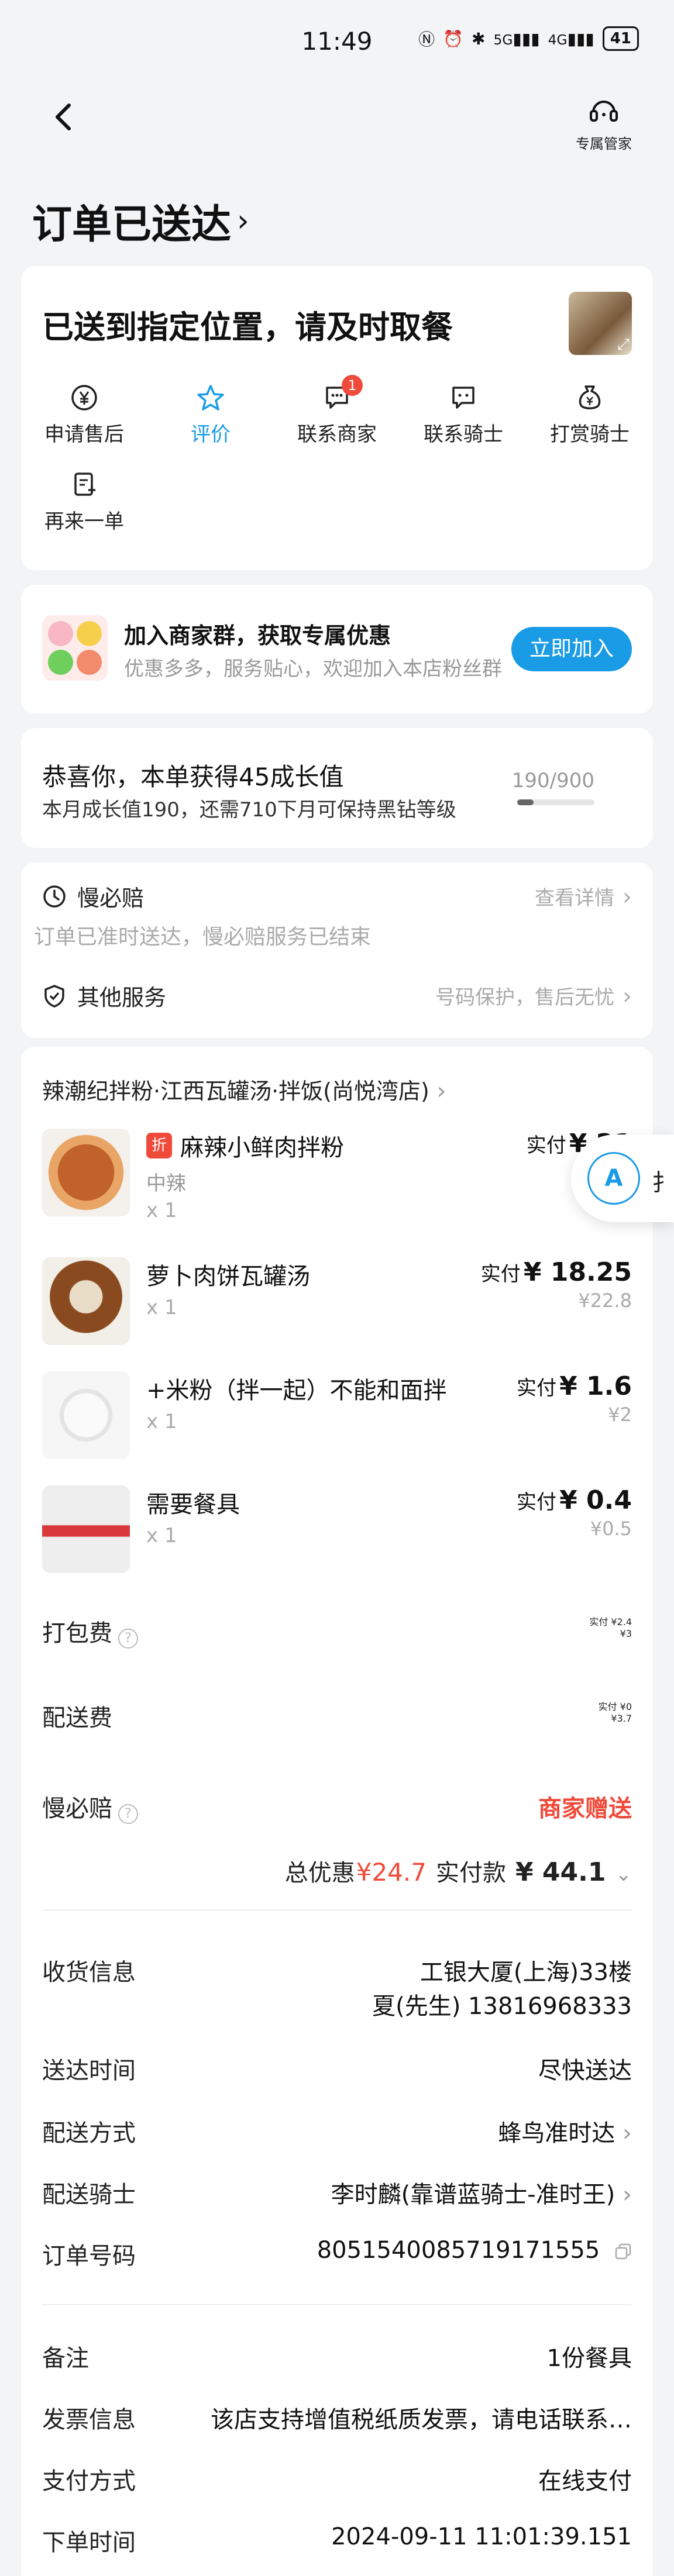 The height and width of the screenshot is (2576, 674). I want to click on item-name: 折 麻辣小鲜肉拌粉, so click(245, 1146).